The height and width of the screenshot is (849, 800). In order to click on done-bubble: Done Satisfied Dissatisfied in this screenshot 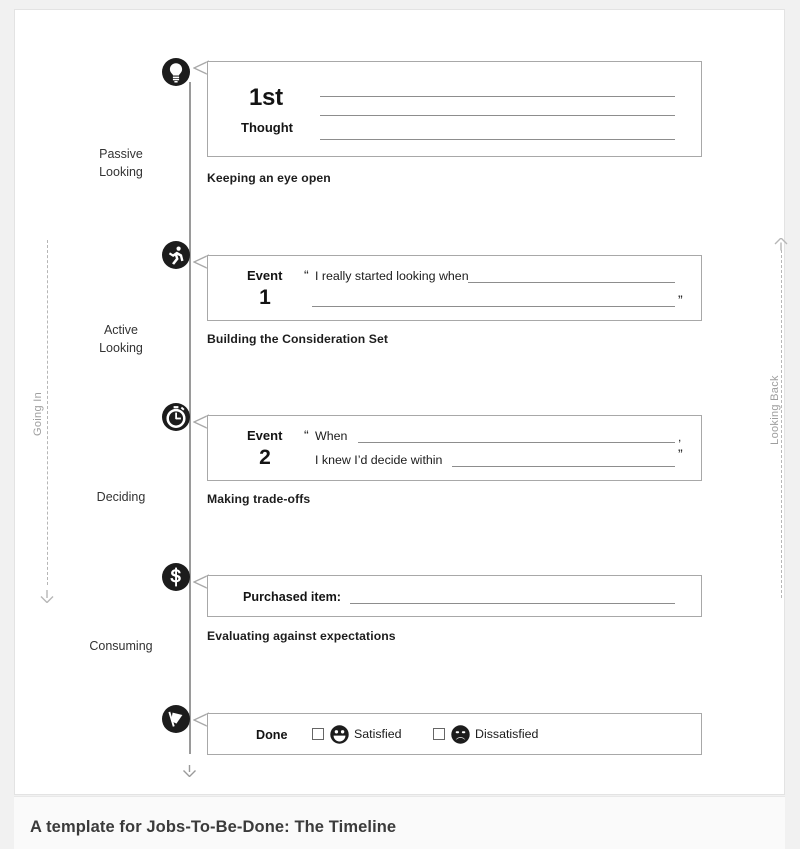, I will do `click(454, 734)`.